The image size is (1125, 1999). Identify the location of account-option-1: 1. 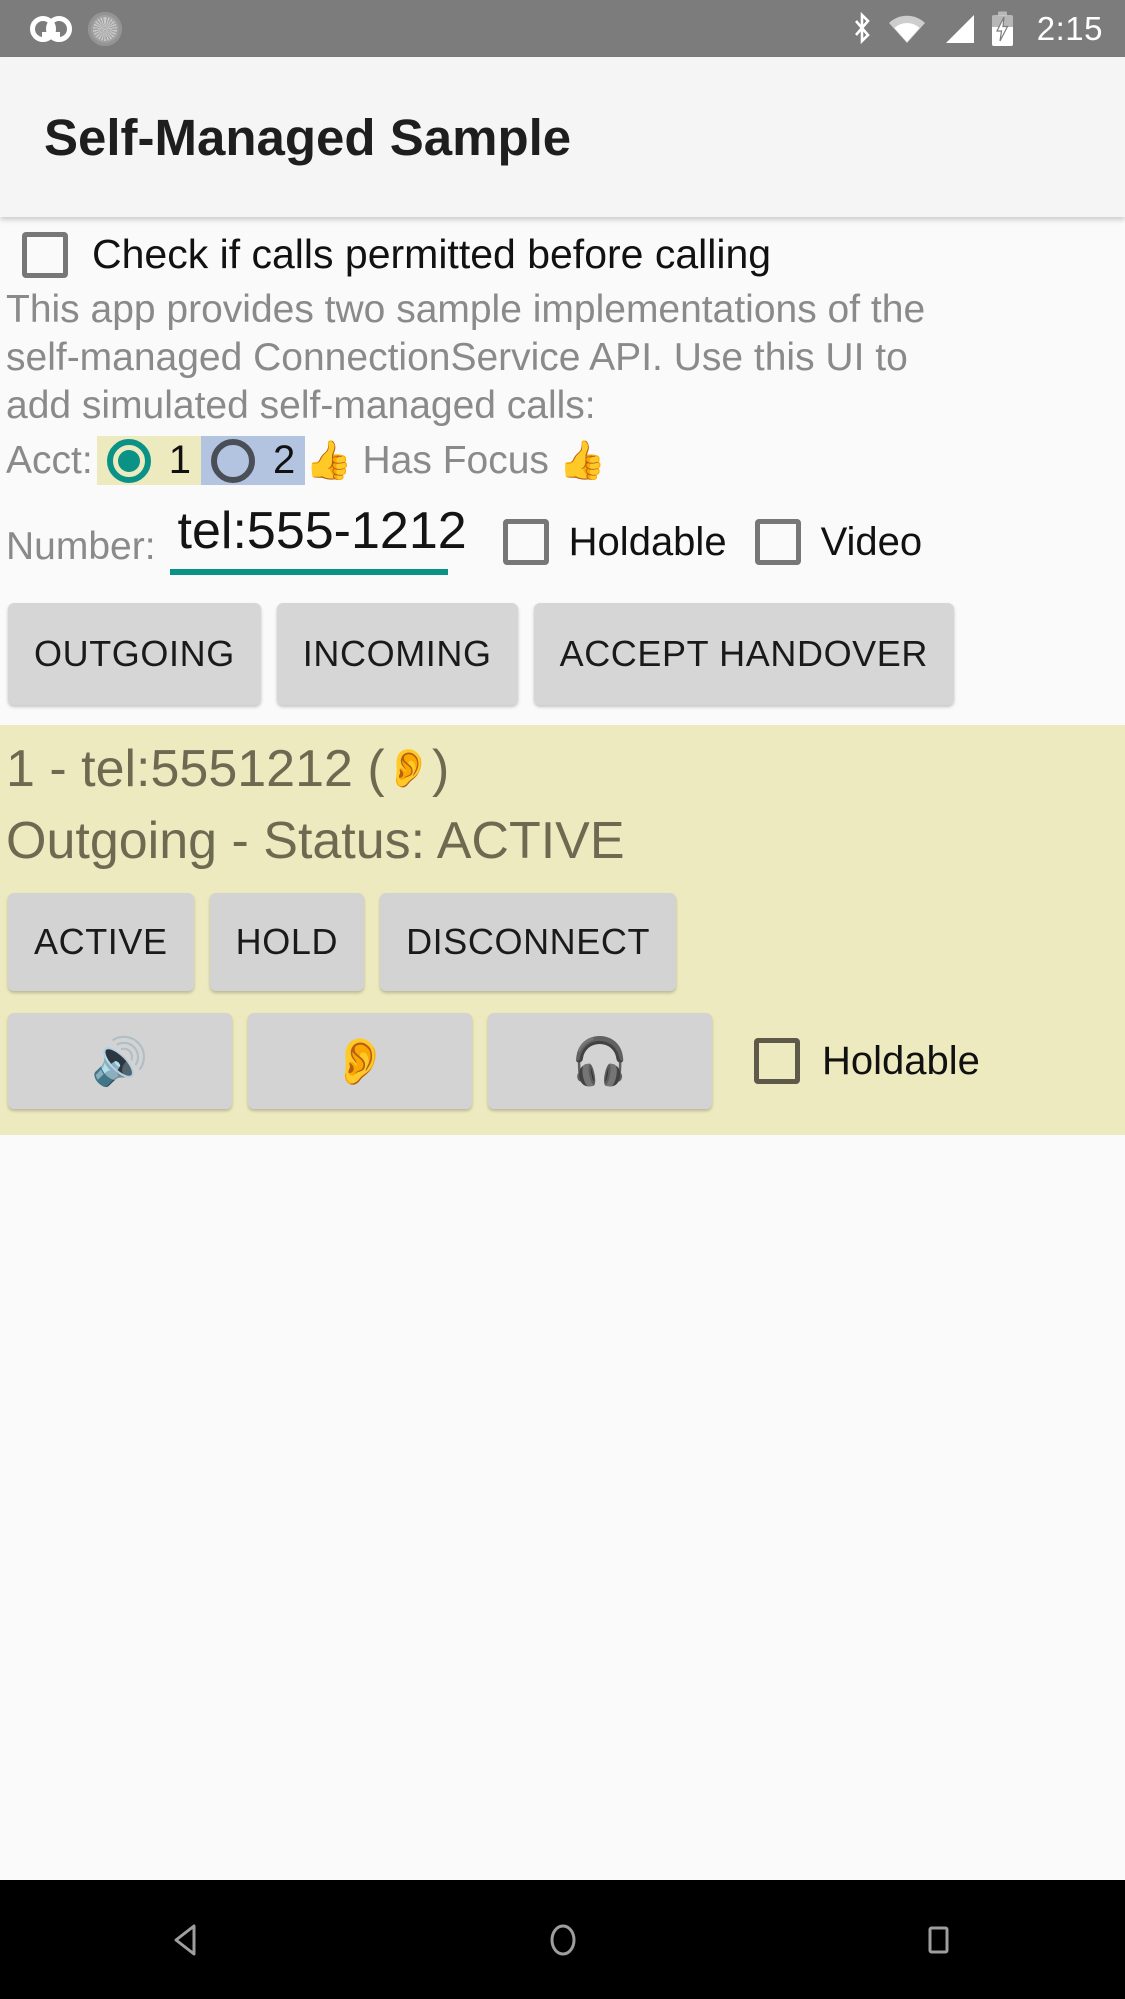
(148, 460).